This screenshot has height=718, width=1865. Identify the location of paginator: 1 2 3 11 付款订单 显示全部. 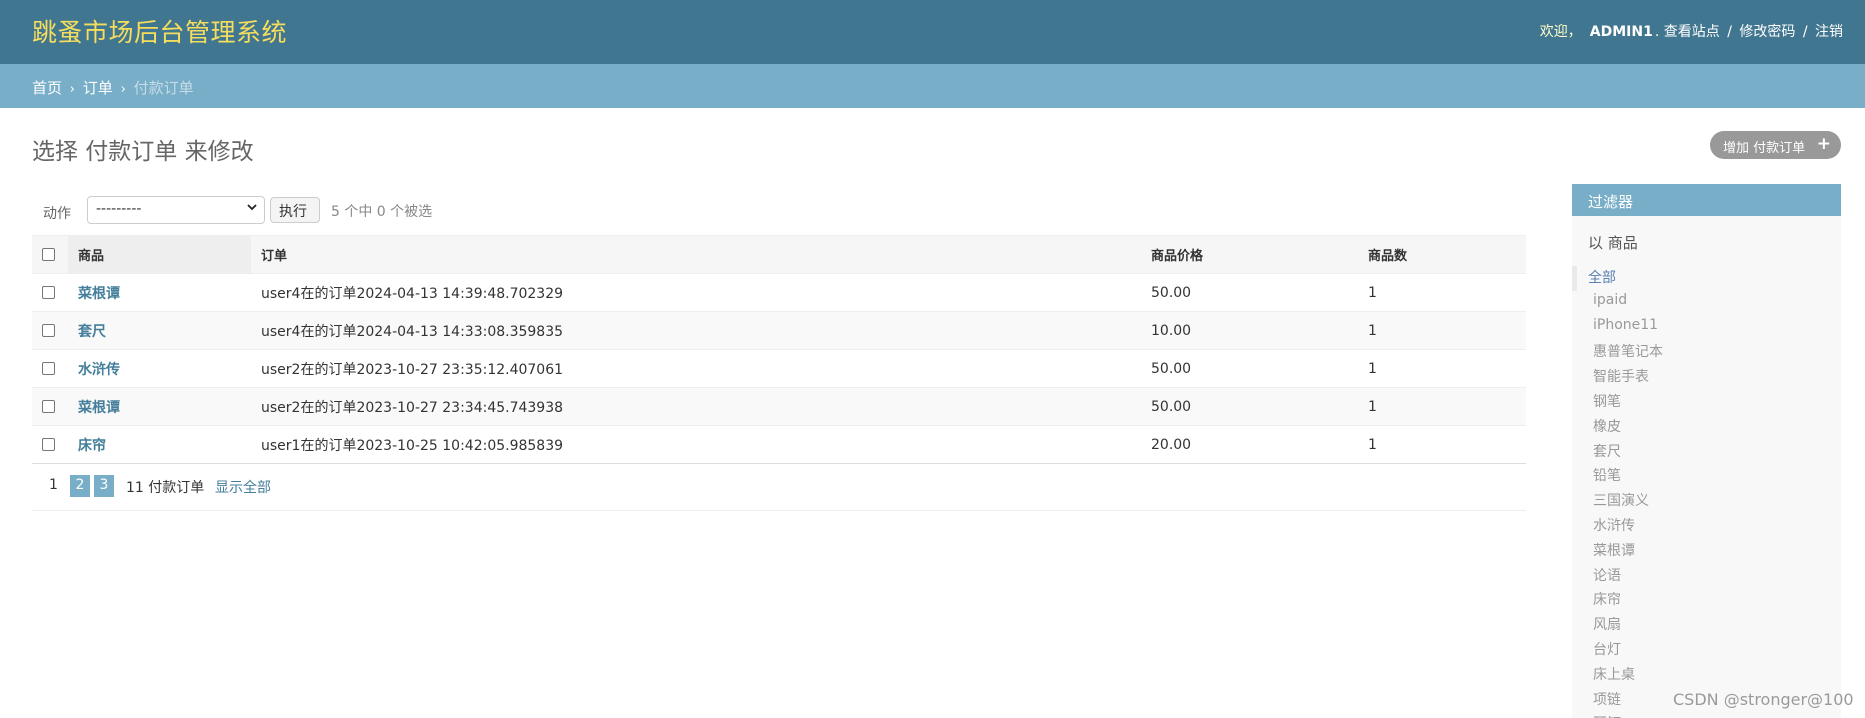
(779, 486).